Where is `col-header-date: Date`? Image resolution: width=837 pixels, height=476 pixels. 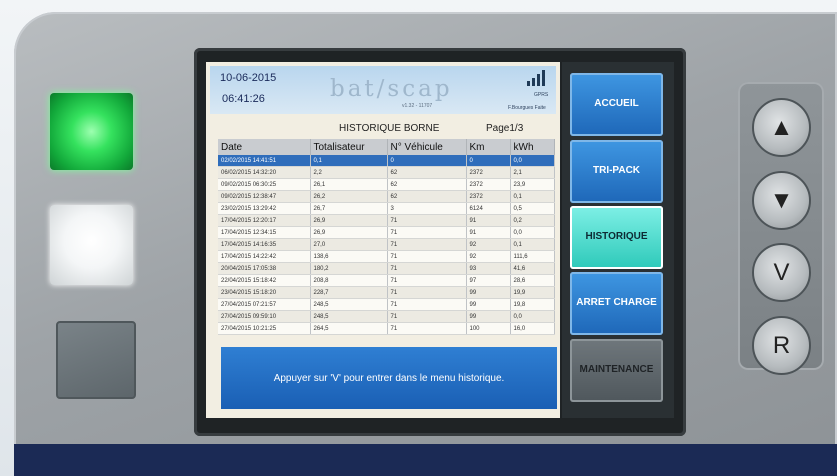 col-header-date: Date is located at coordinates (264, 147).